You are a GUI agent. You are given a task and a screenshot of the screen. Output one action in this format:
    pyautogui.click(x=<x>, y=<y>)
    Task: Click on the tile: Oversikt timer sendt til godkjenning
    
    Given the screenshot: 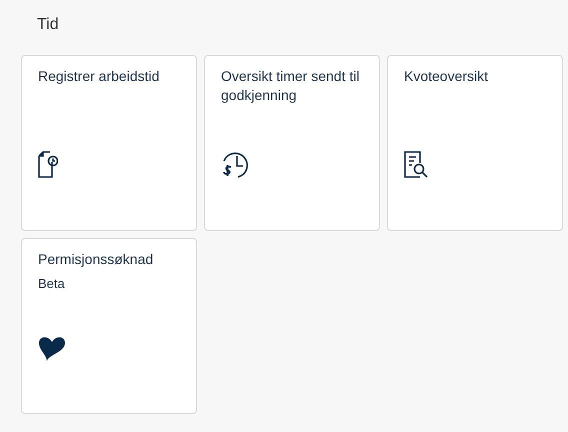 What is the action you would take?
    pyautogui.click(x=292, y=143)
    